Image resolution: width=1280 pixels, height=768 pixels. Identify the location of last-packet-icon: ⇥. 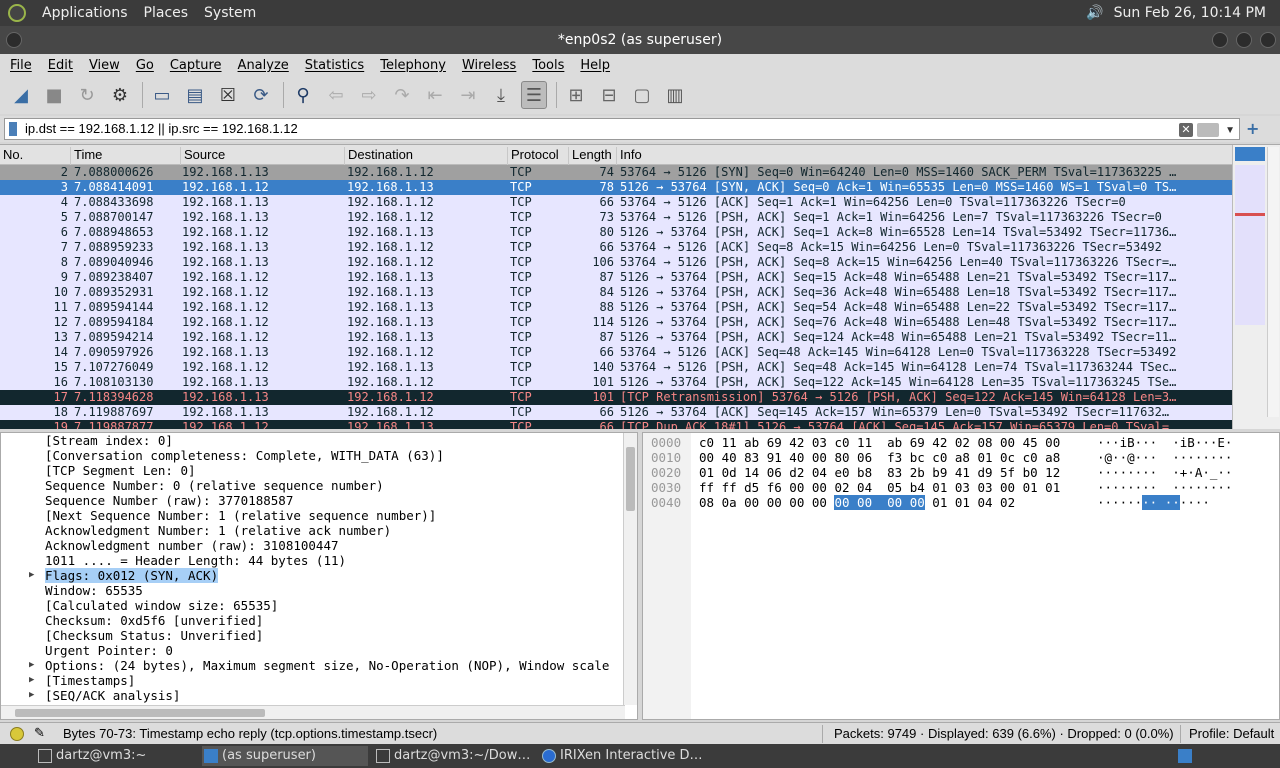
(468, 95).